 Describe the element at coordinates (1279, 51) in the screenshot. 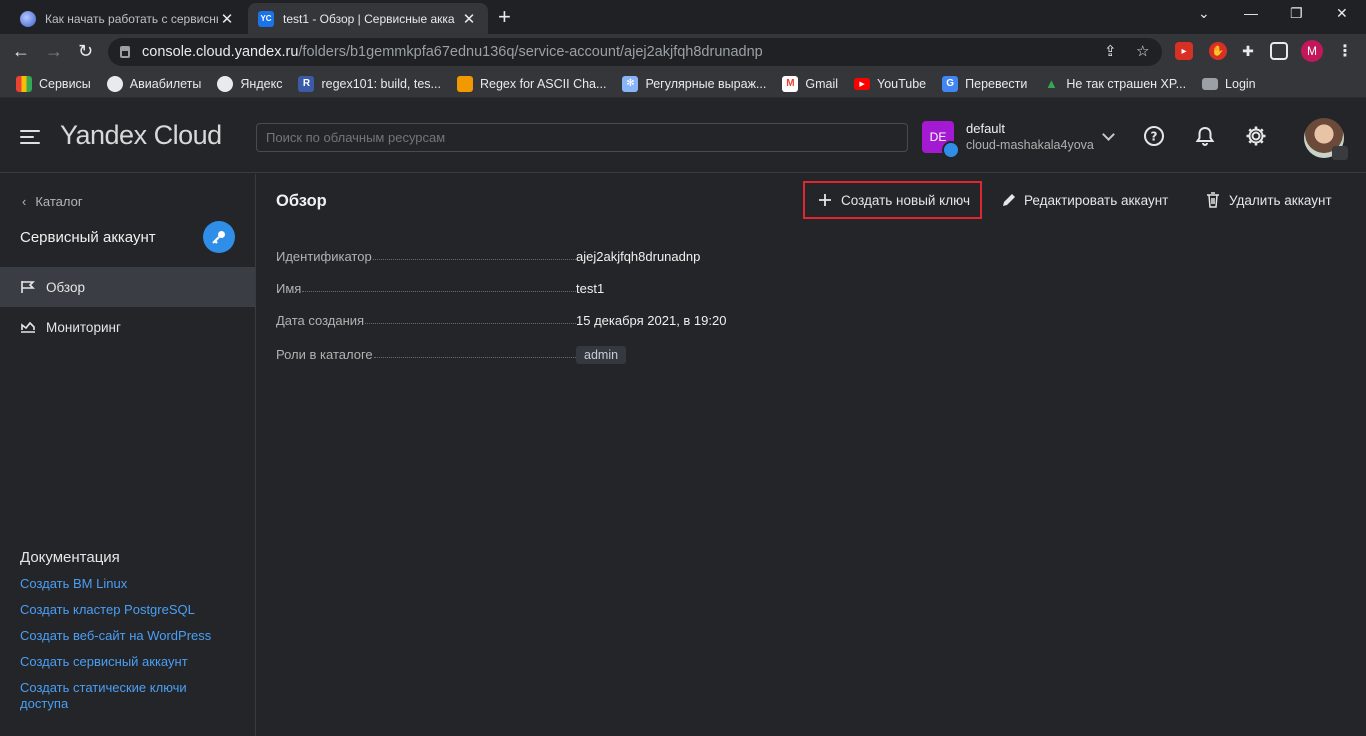

I see `sidepanel-icon` at that location.